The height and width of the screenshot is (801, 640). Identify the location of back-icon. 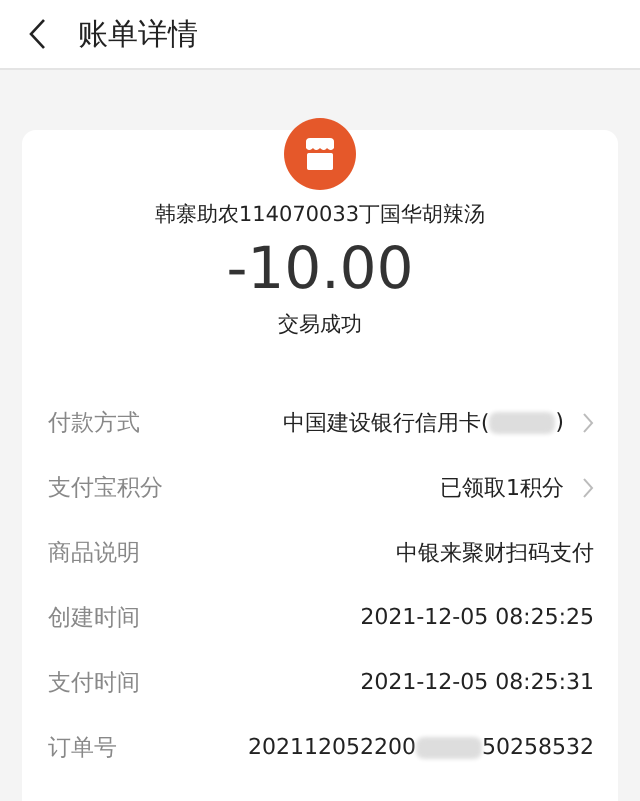
(37, 34).